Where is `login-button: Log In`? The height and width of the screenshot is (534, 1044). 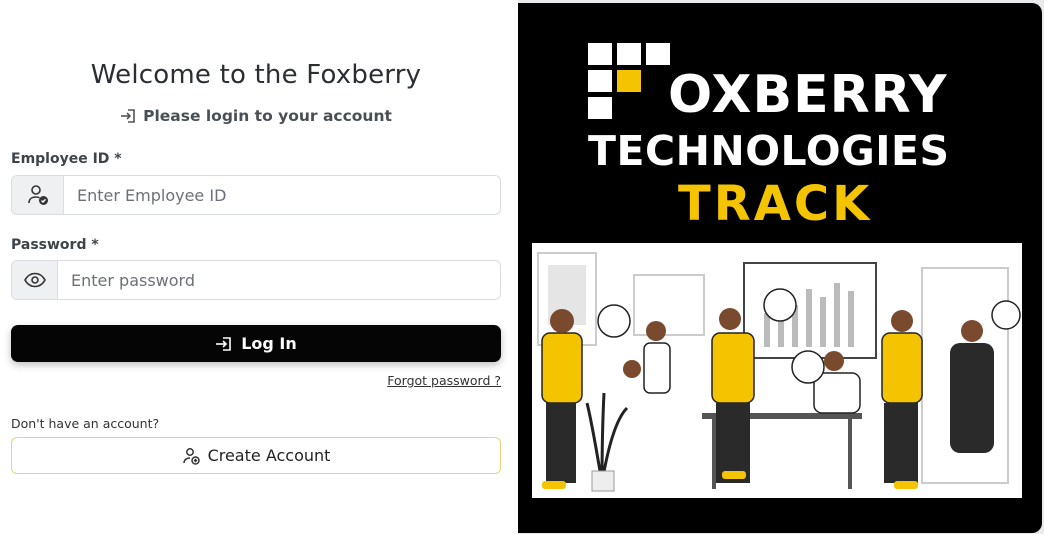
login-button: Log In is located at coordinates (256, 343).